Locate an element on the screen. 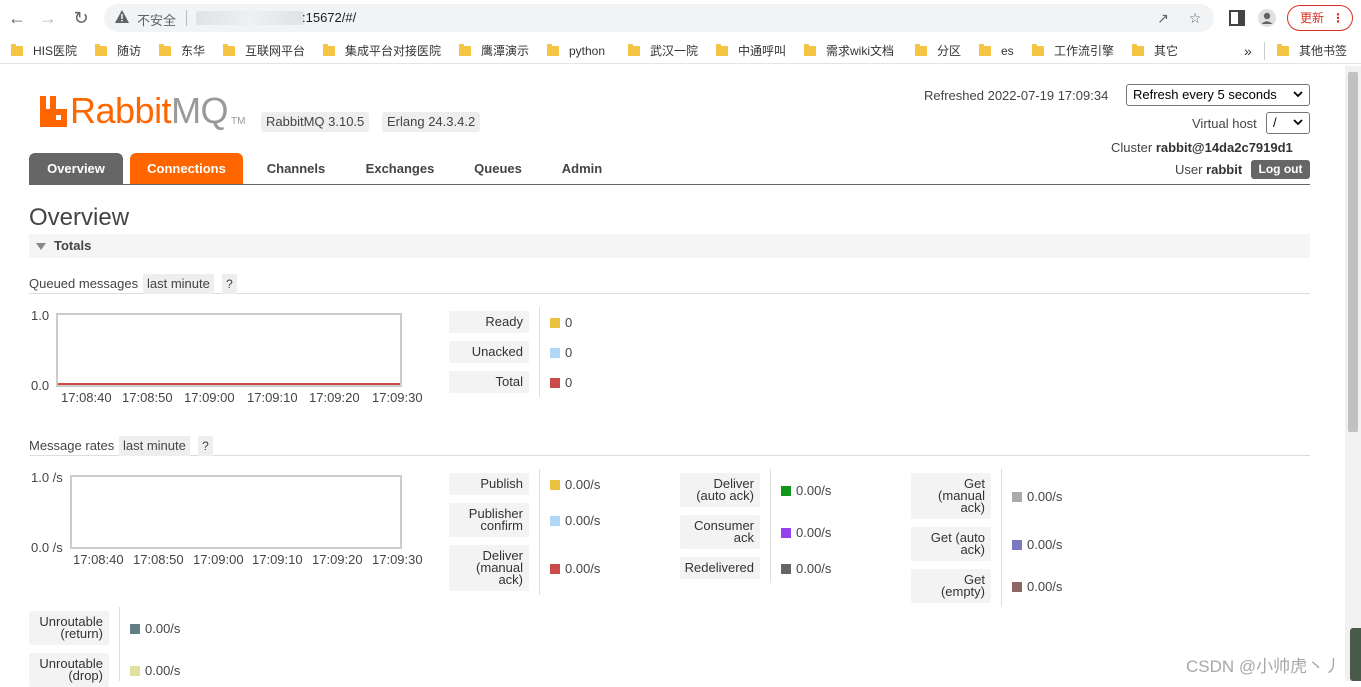  user-name: rabbit is located at coordinates (1224, 169).